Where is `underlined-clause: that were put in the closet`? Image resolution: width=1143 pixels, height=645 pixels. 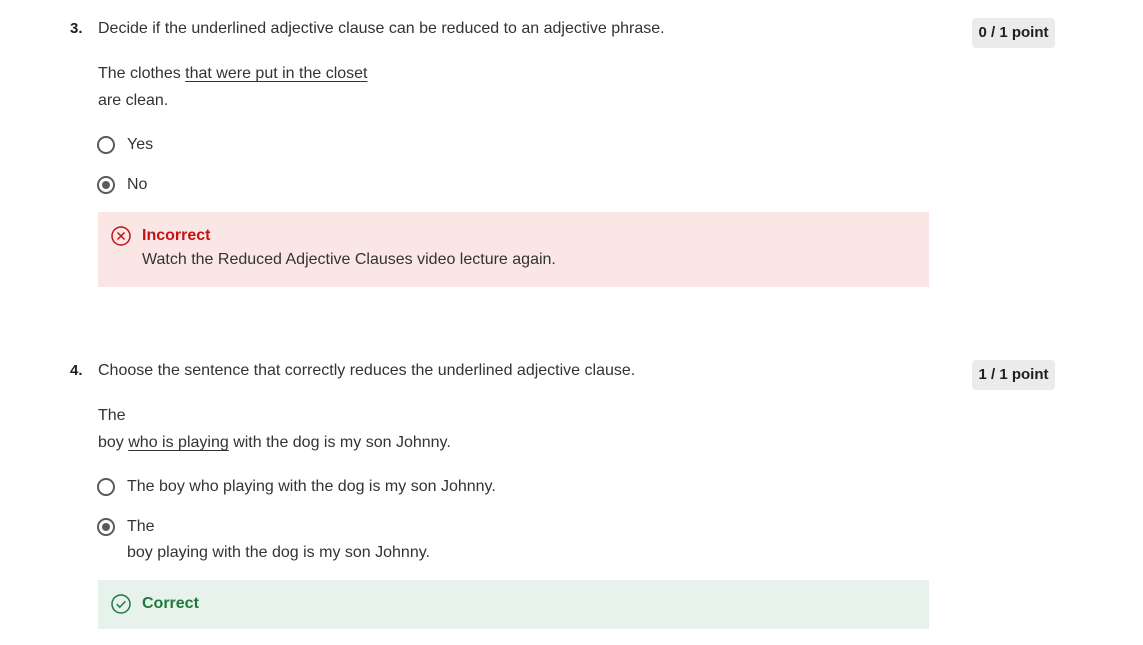 underlined-clause: that were put in the closet is located at coordinates (276, 73).